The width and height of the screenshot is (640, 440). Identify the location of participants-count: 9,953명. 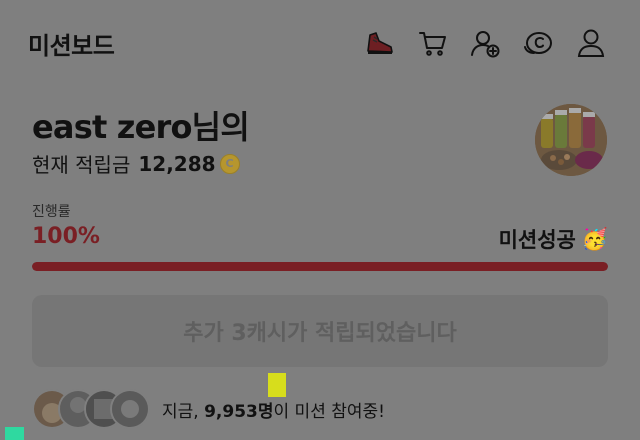
(239, 411).